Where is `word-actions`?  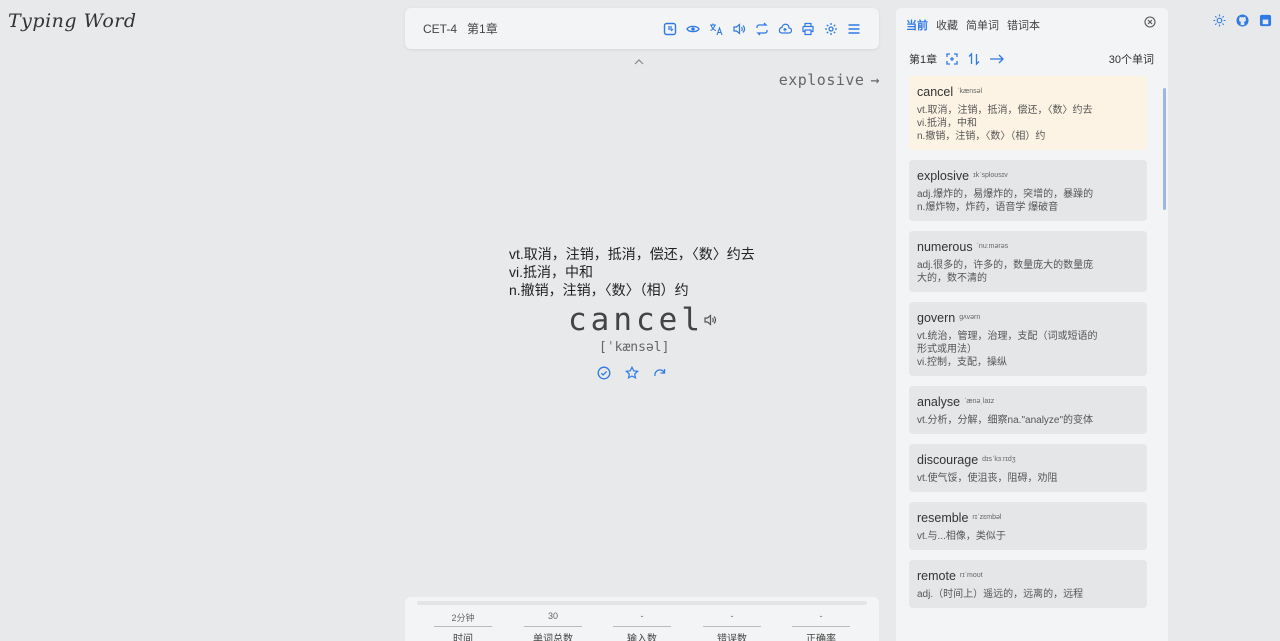 word-actions is located at coordinates (632, 373).